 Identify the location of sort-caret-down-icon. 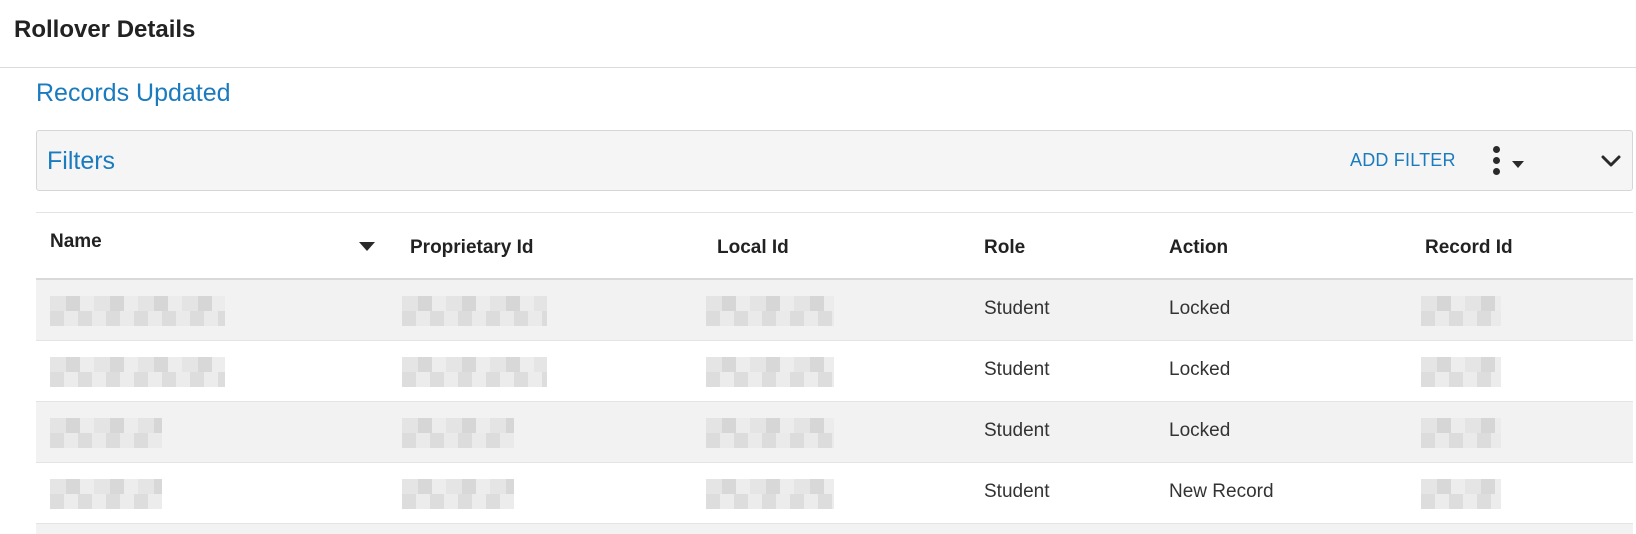
(367, 246).